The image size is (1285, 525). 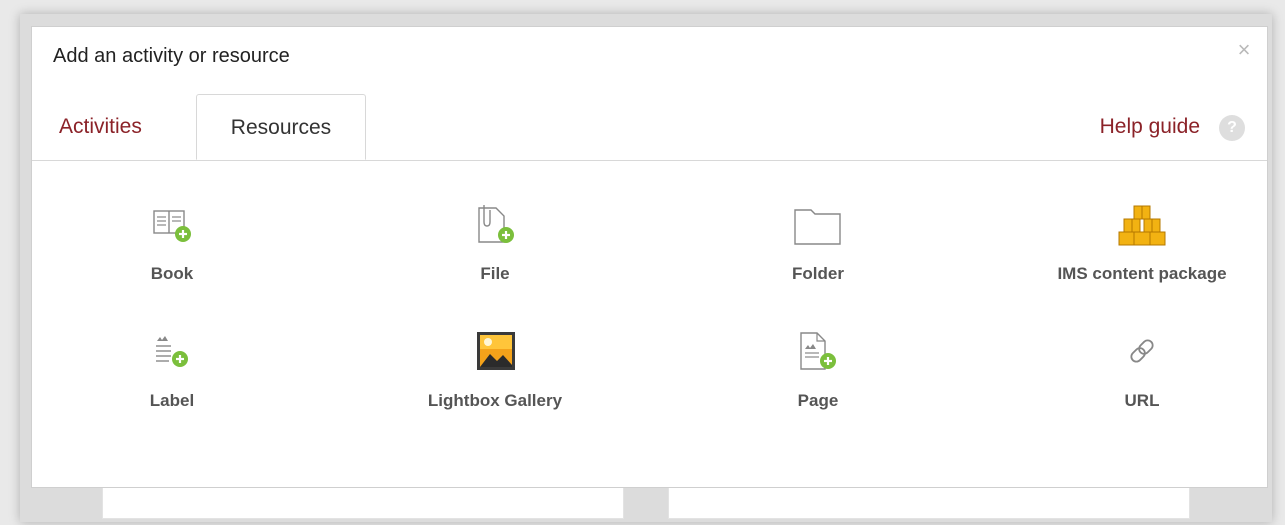 What do you see at coordinates (495, 354) in the screenshot?
I see `lightbox-gallery-icon` at bounding box center [495, 354].